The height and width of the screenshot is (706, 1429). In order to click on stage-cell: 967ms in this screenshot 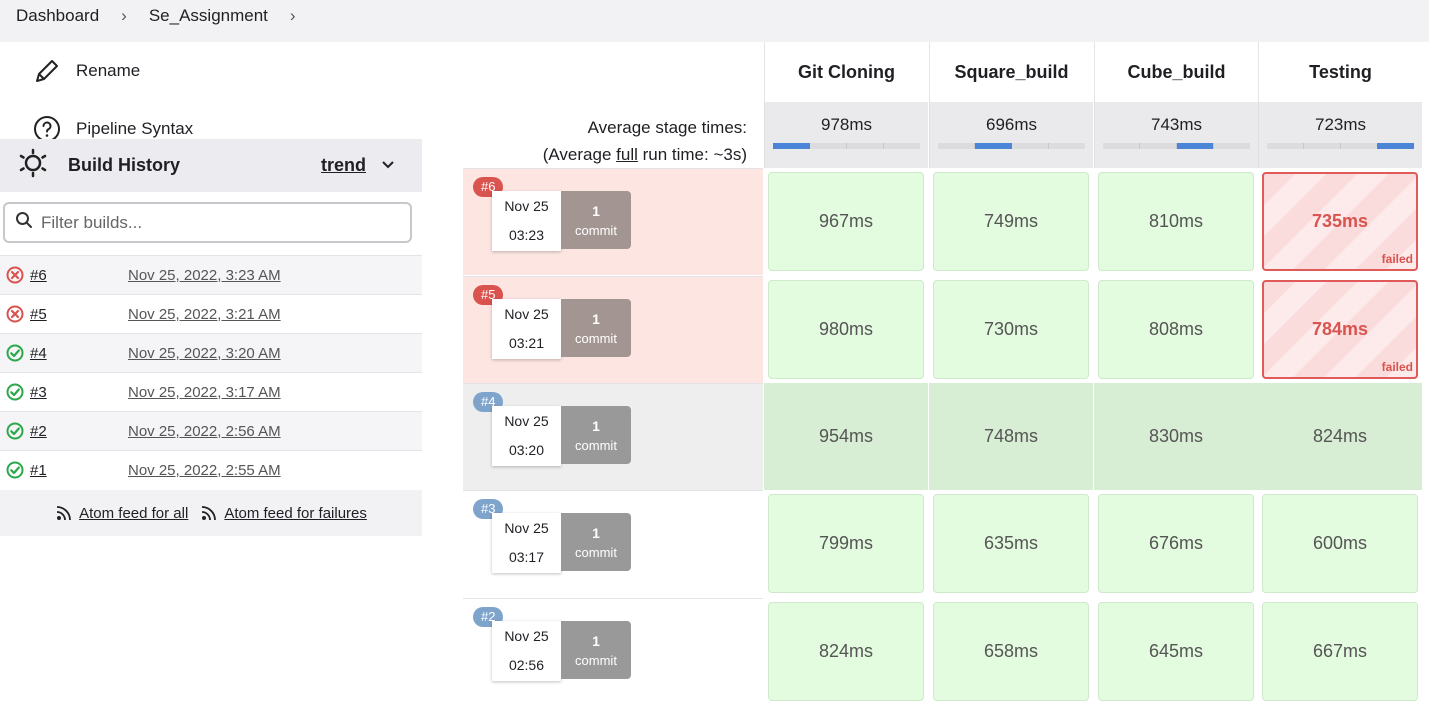, I will do `click(846, 221)`.